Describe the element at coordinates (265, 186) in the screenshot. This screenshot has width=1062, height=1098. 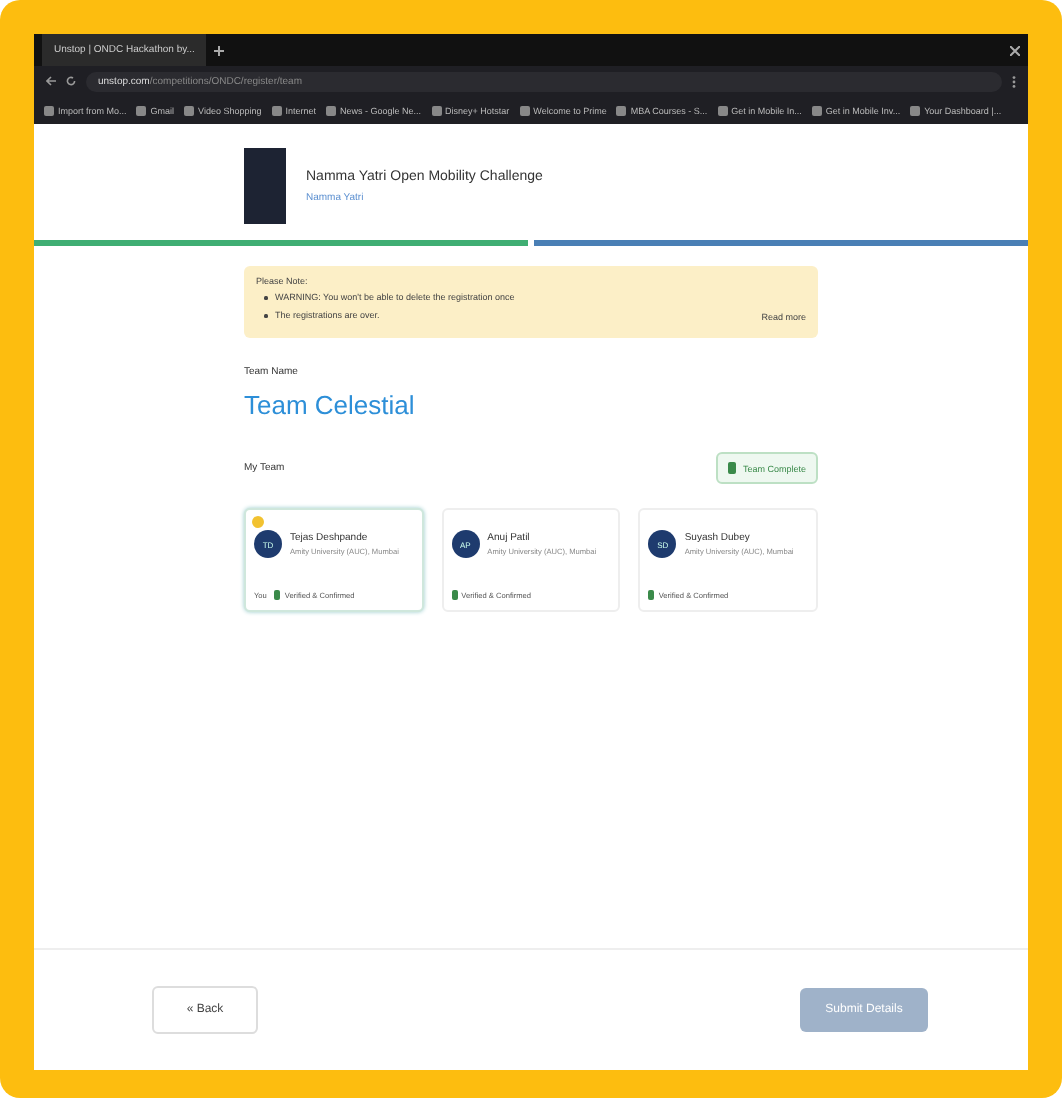
I see `event-thumbnail` at that location.